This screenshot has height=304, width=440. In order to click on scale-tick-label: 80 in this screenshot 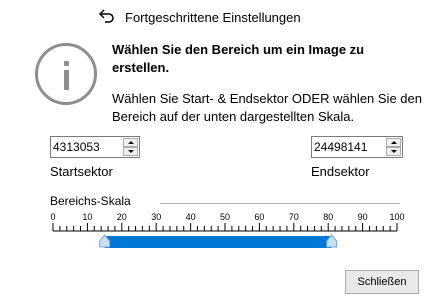, I will do `click(328, 217)`.